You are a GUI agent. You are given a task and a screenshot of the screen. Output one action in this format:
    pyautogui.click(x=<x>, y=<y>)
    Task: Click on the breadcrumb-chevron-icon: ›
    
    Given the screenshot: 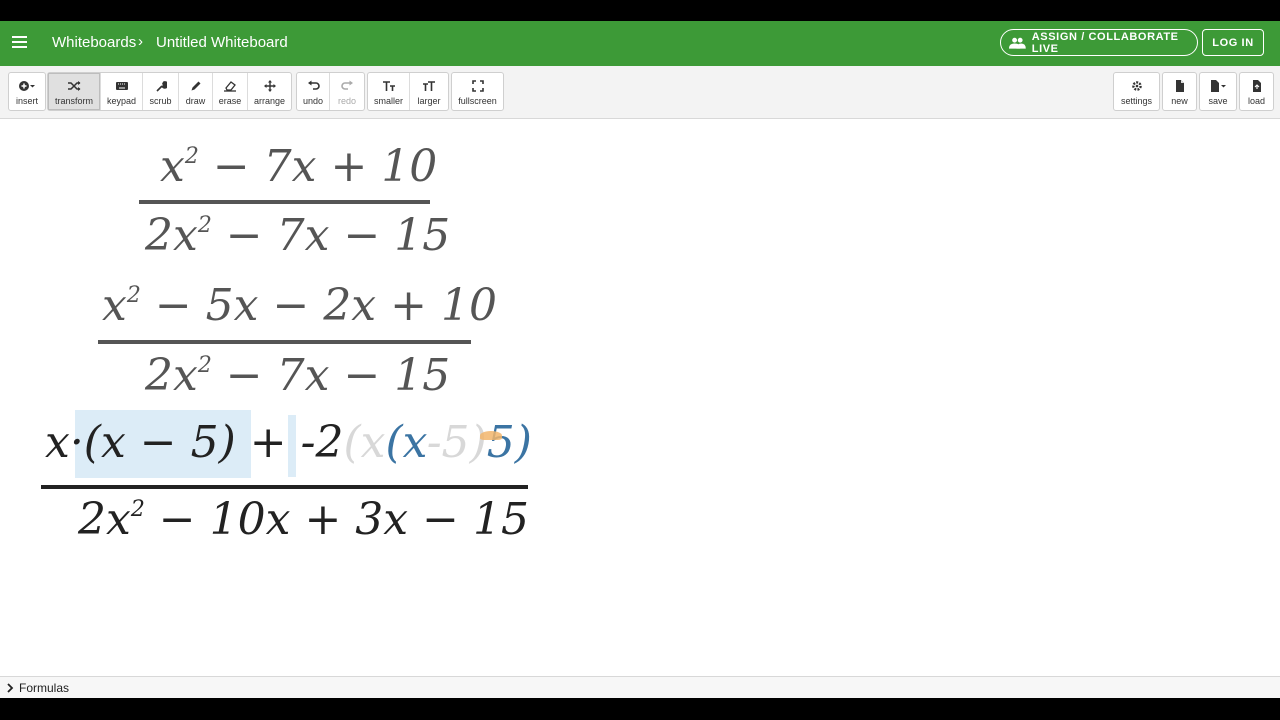 What is the action you would take?
    pyautogui.click(x=140, y=41)
    